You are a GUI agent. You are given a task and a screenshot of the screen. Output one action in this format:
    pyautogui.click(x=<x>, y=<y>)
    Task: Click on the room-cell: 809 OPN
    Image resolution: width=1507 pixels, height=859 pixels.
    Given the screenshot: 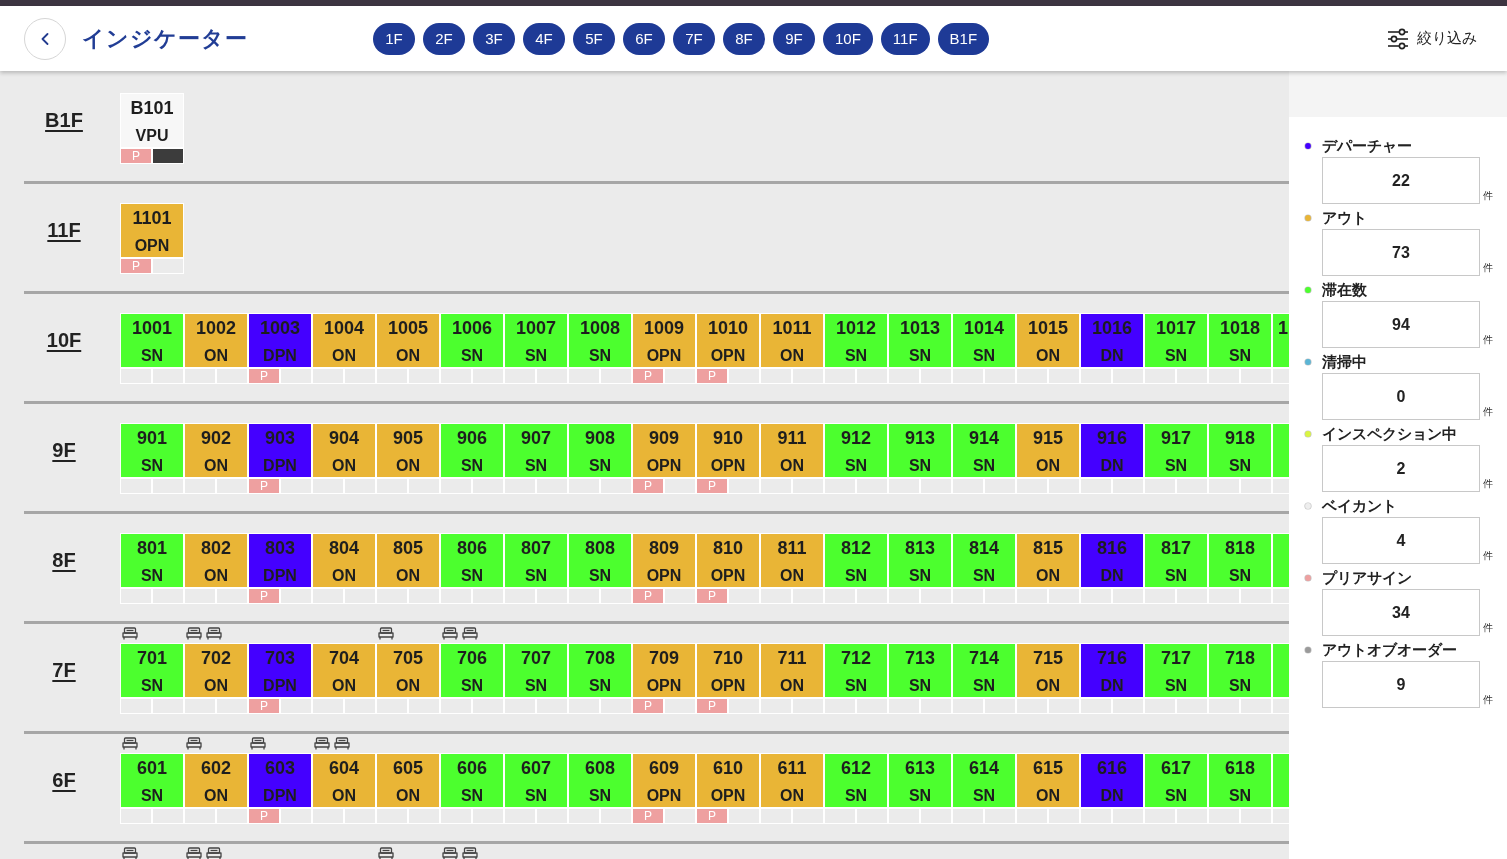 What is the action you would take?
    pyautogui.click(x=664, y=560)
    